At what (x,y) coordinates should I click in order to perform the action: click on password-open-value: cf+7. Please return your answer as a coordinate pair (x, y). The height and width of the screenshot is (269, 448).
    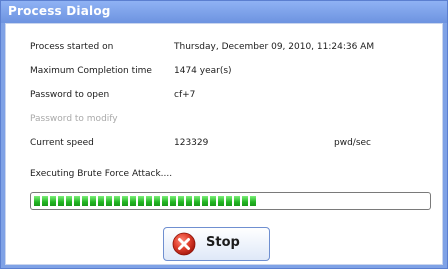
    Looking at the image, I should click on (185, 95).